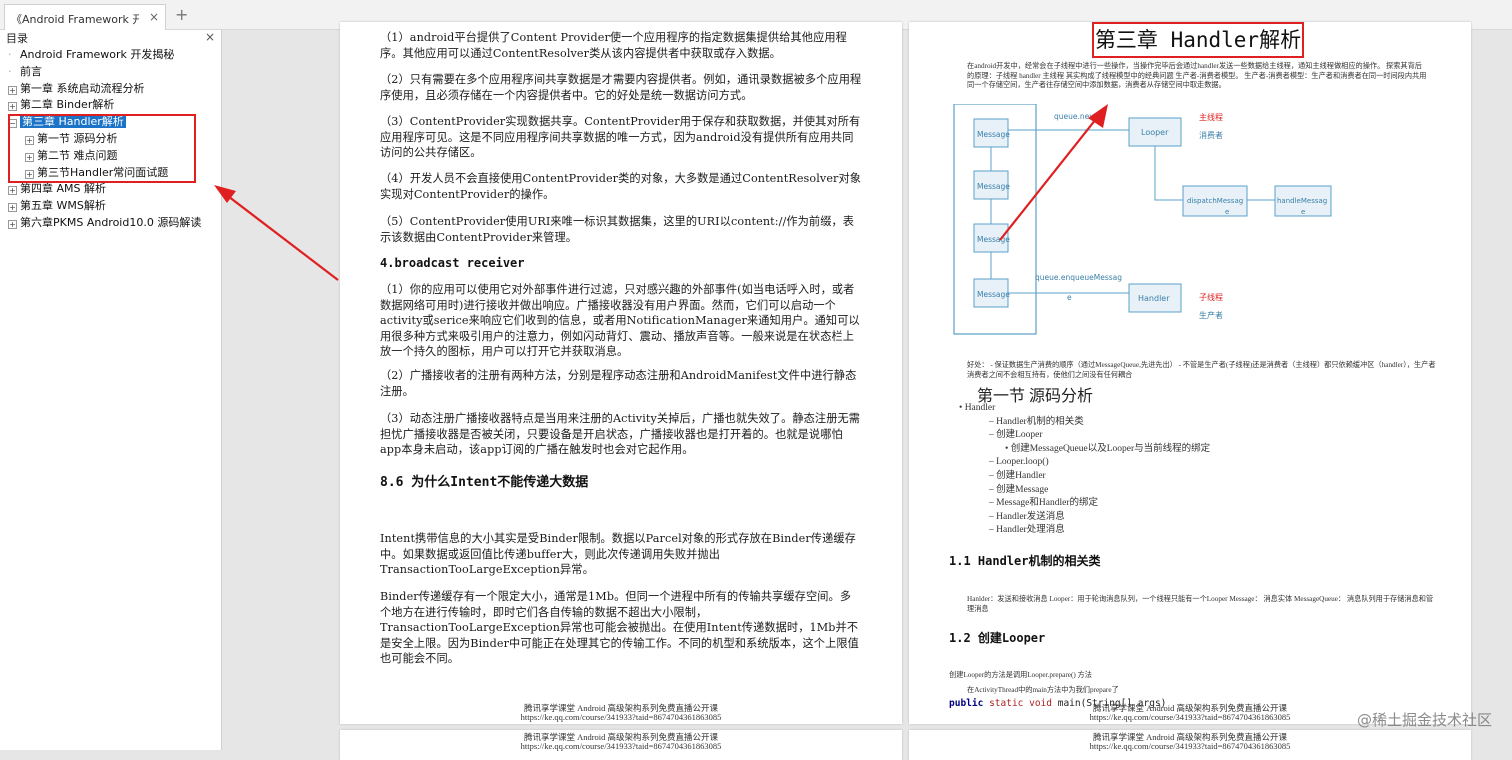  What do you see at coordinates (1069, 297) in the screenshot?
I see `enqueue-label-suffix: e` at bounding box center [1069, 297].